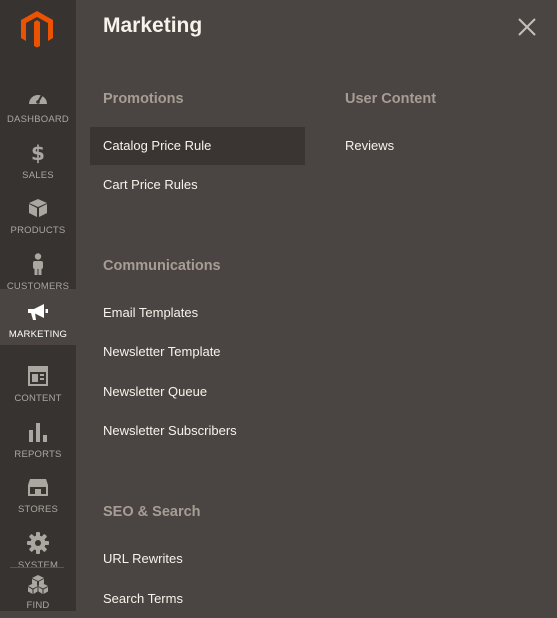  I want to click on megaphone-icon, so click(38, 312).